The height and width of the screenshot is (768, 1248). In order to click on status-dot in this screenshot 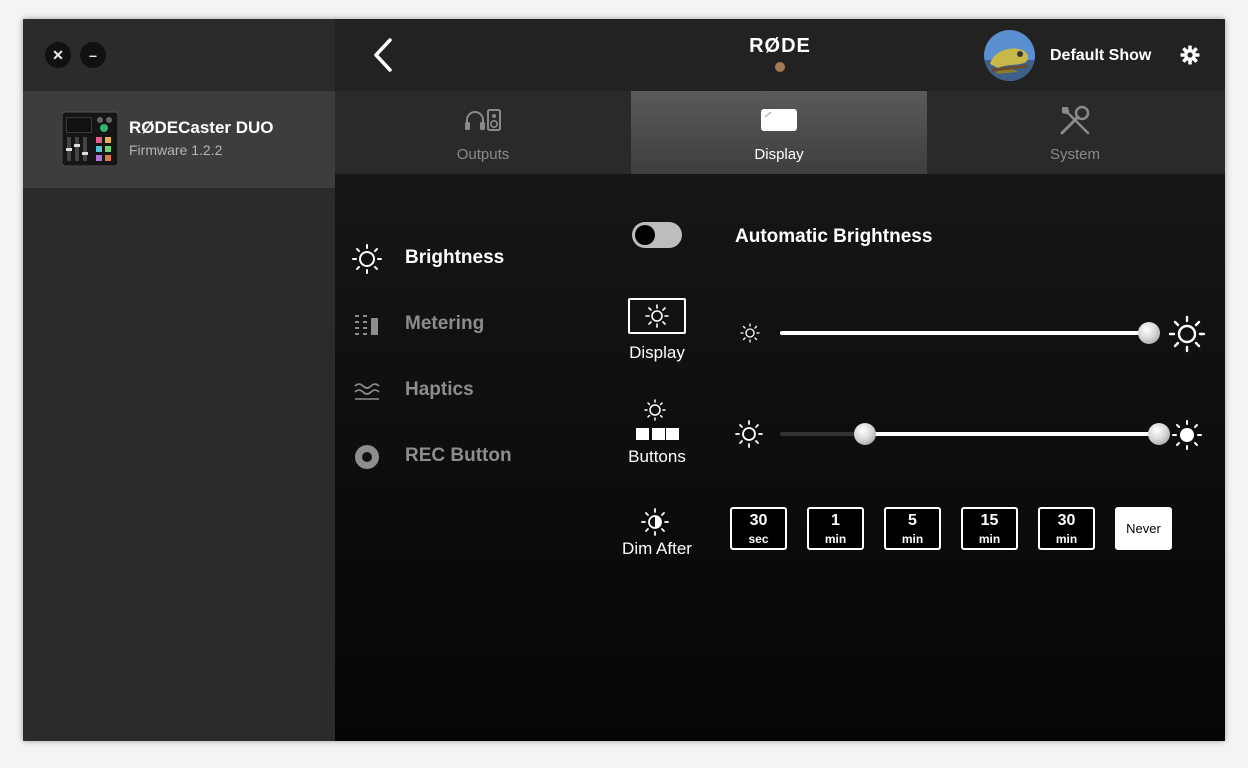, I will do `click(780, 67)`.